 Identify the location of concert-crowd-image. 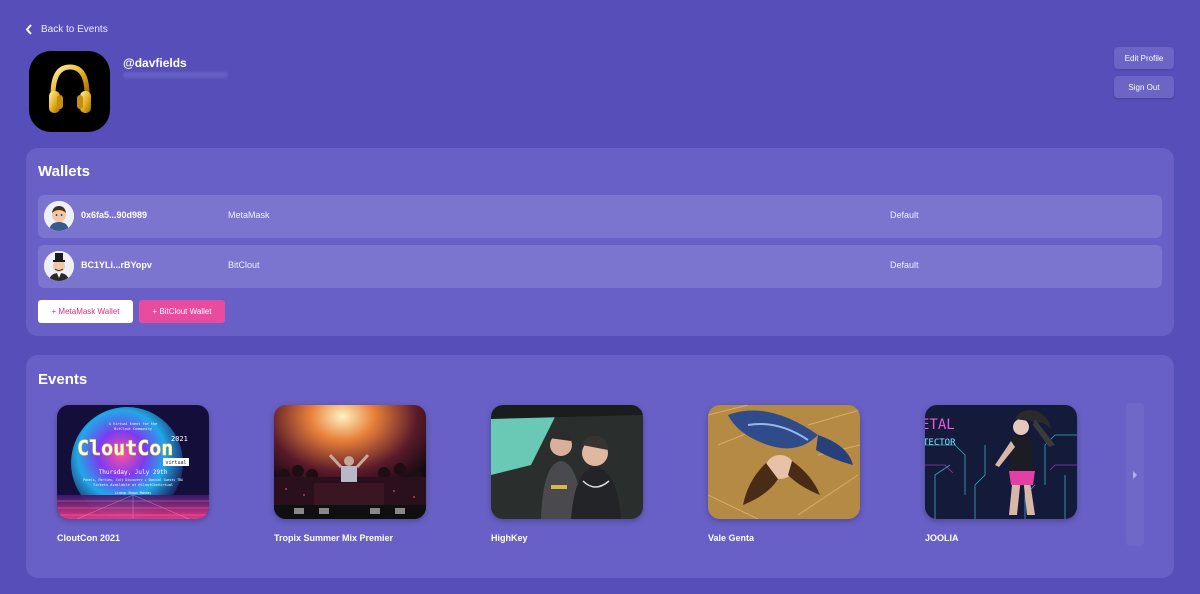
(350, 462).